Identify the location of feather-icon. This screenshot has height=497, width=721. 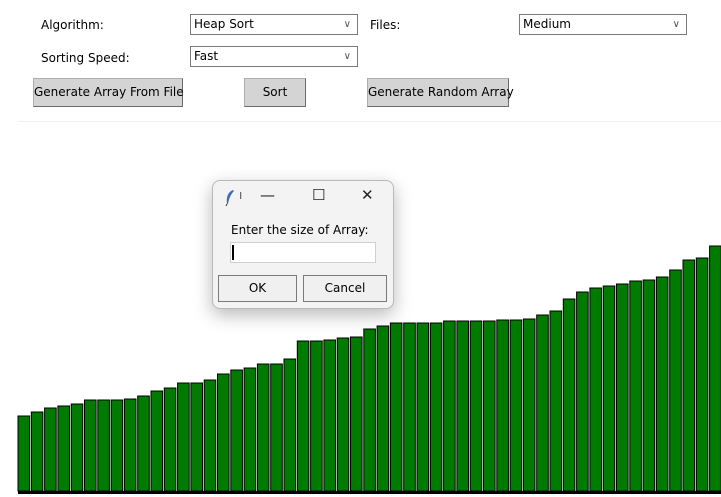
(229, 198).